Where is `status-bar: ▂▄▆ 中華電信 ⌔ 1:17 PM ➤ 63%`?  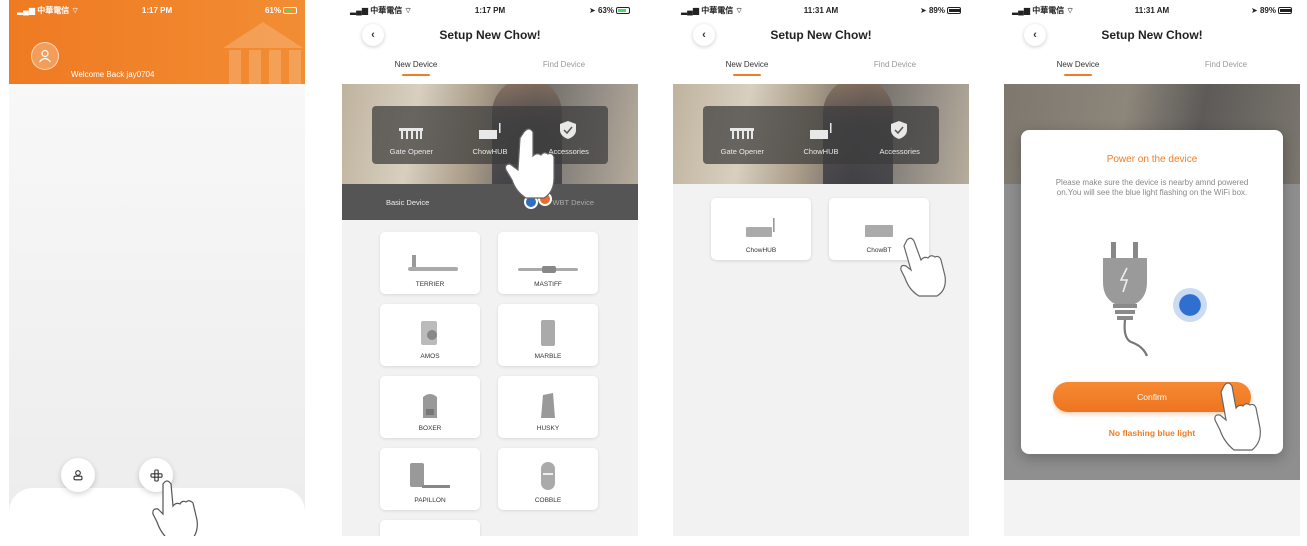
status-bar: ▂▄▆ 中華電信 ⌔ 1:17 PM ➤ 63% is located at coordinates (490, 10).